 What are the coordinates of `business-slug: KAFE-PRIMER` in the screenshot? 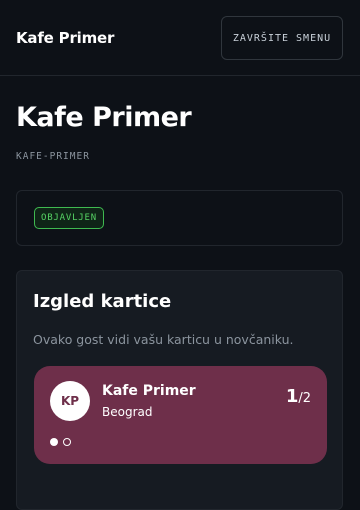 It's located at (53, 156).